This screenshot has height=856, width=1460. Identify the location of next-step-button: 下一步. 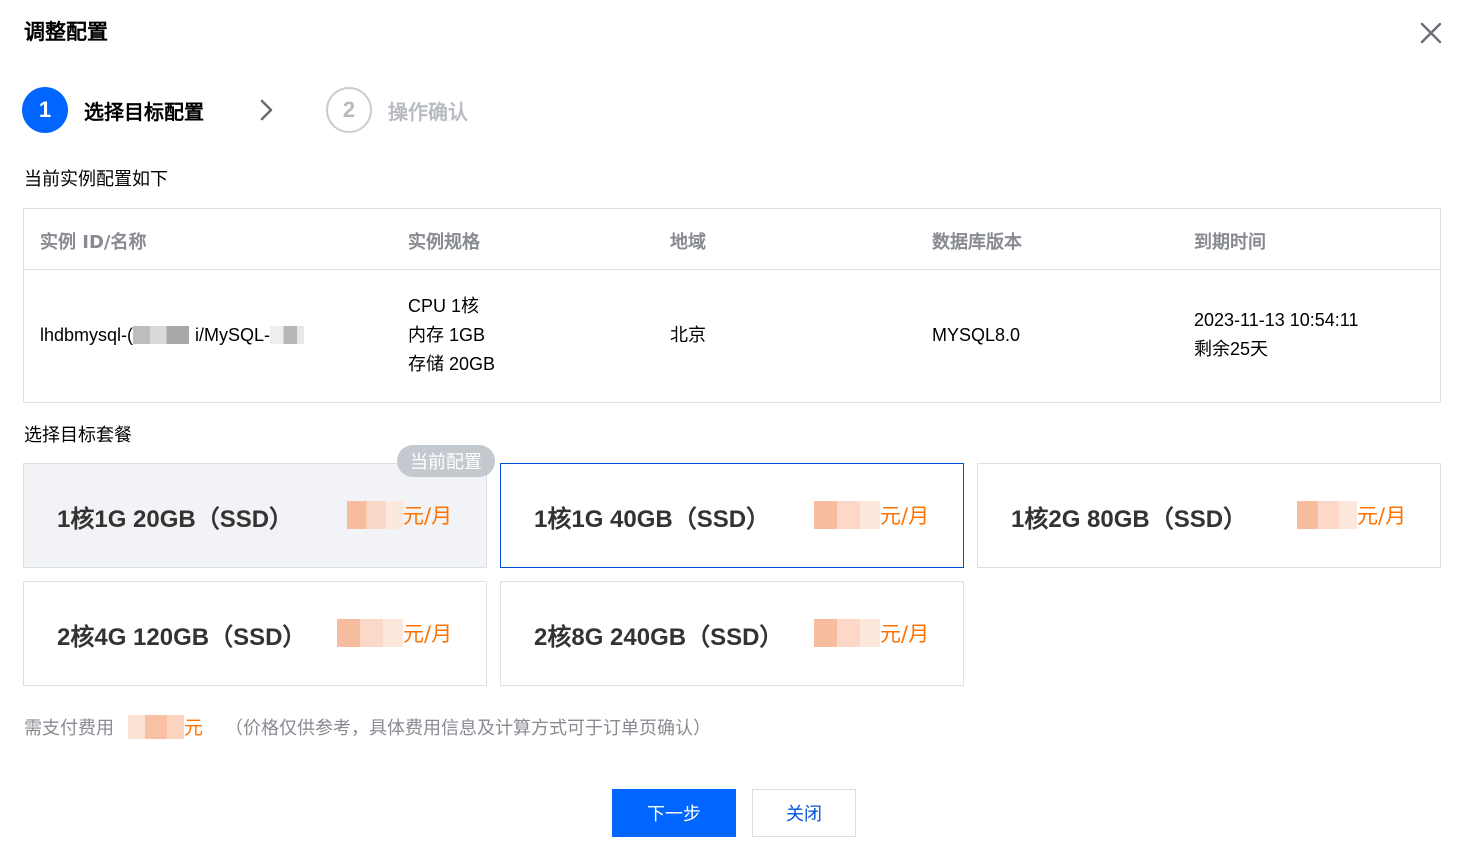
(674, 813).